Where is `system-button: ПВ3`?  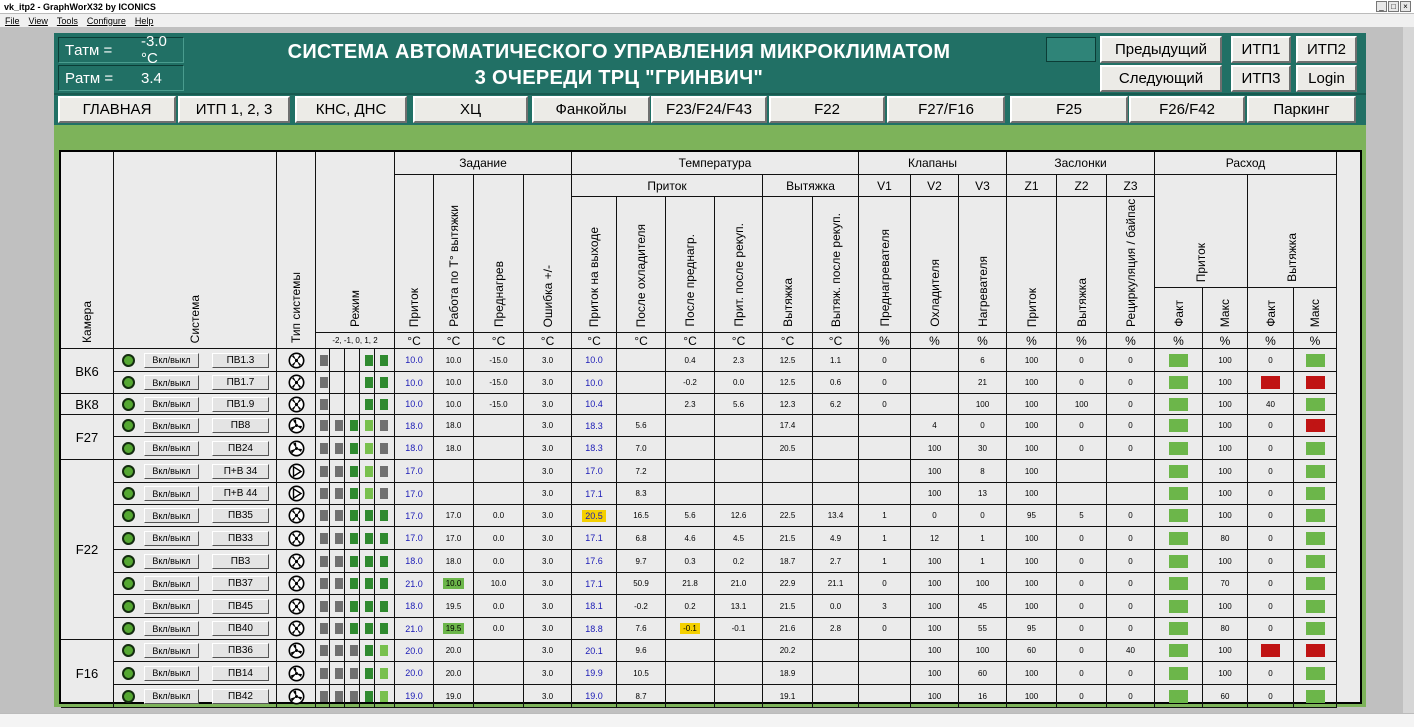
system-button: ПВ3 is located at coordinates (240, 561).